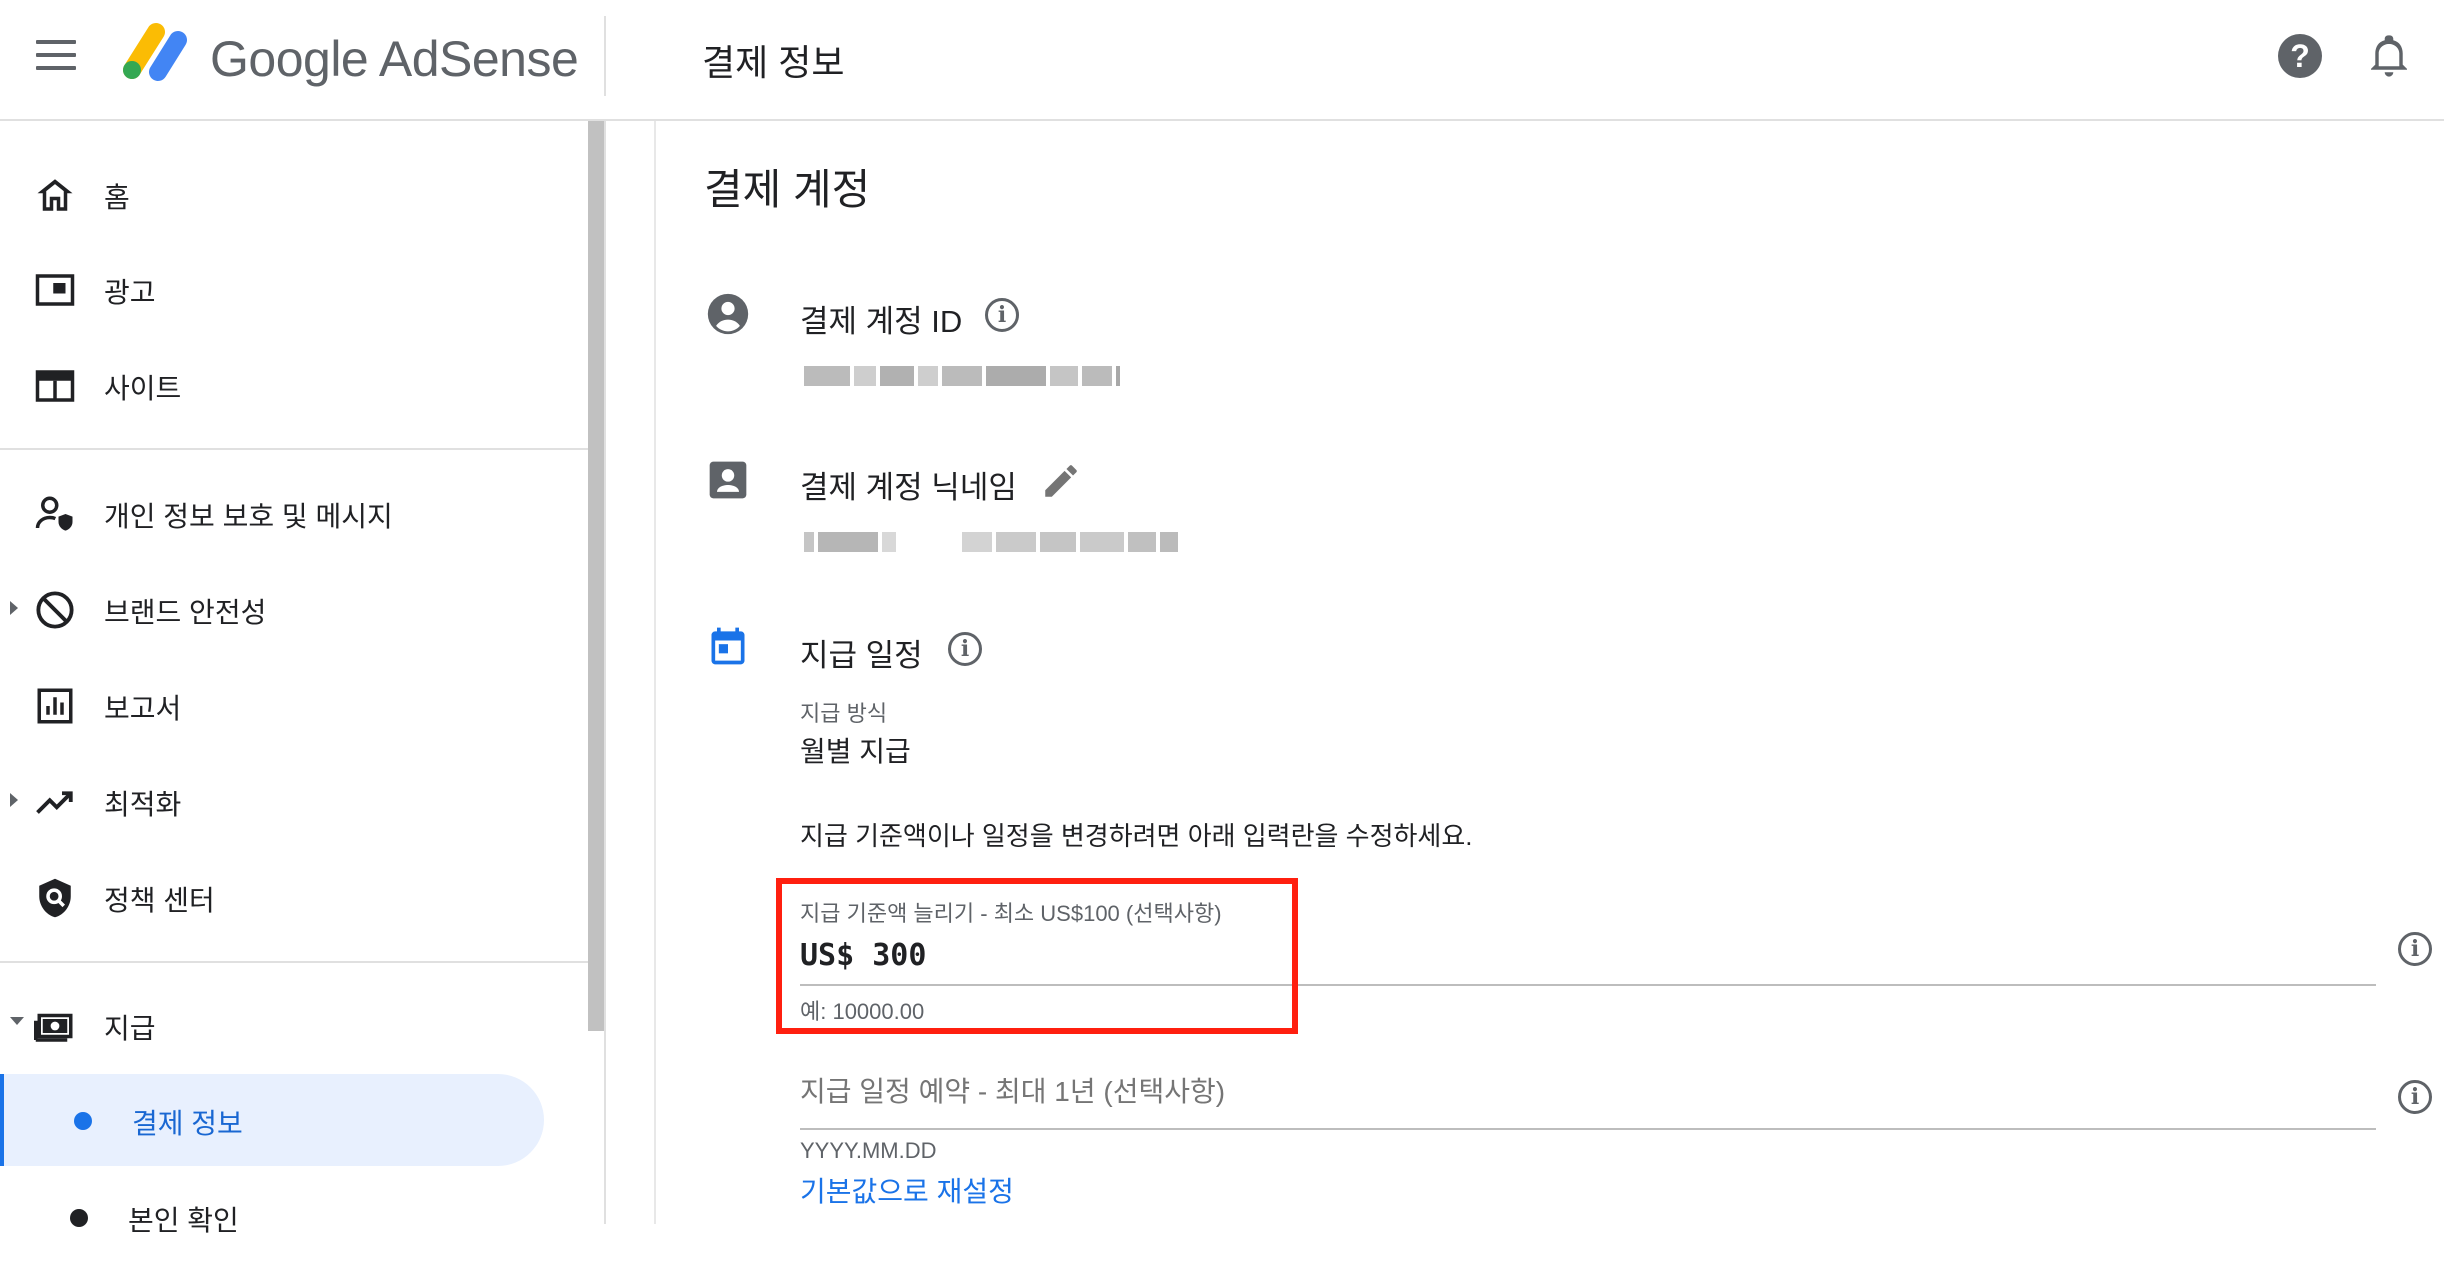  Describe the element at coordinates (907, 1190) in the screenshot. I see `reset-default-link: 기본값으로 재설정` at that location.